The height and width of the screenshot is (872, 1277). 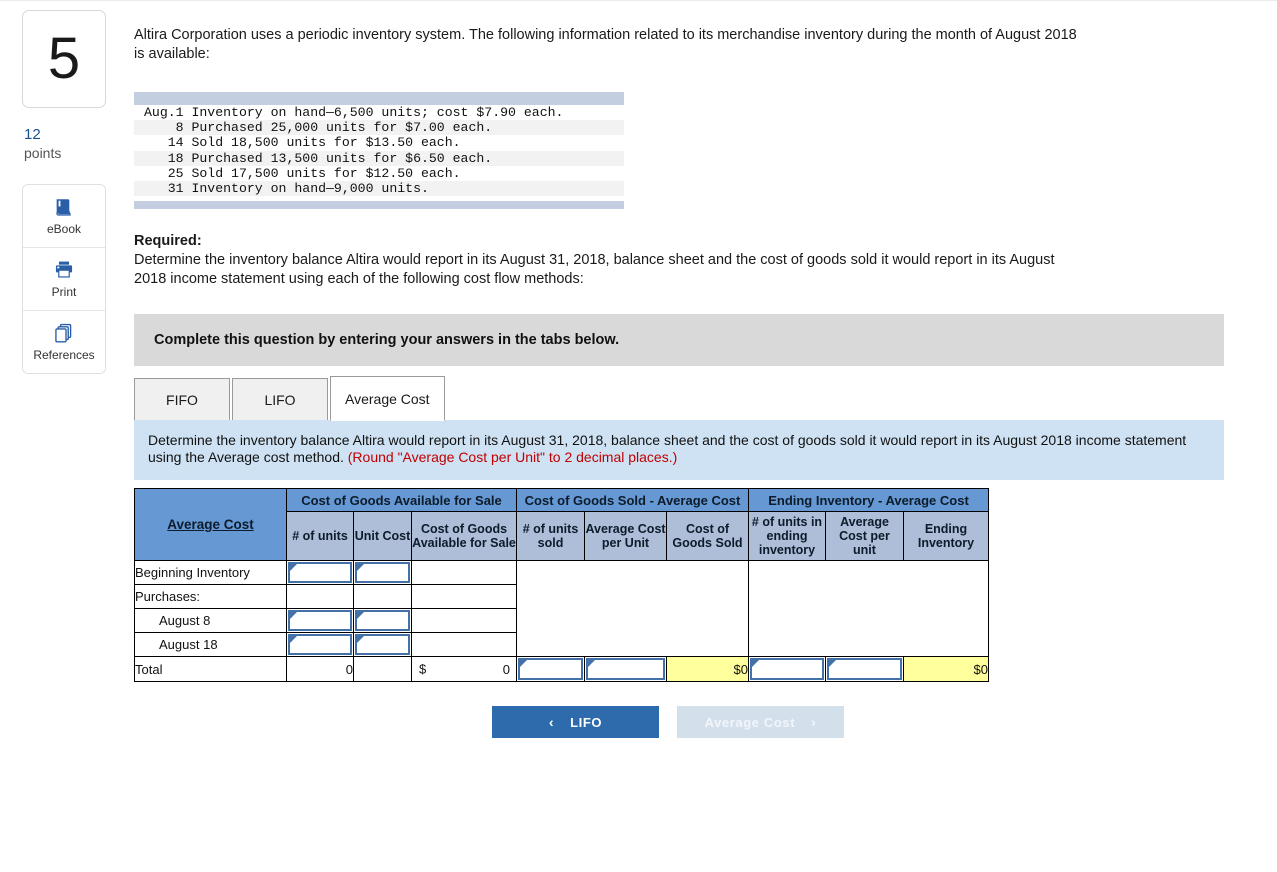 I want to click on row-label-august-18: August 18, so click(x=210, y=645).